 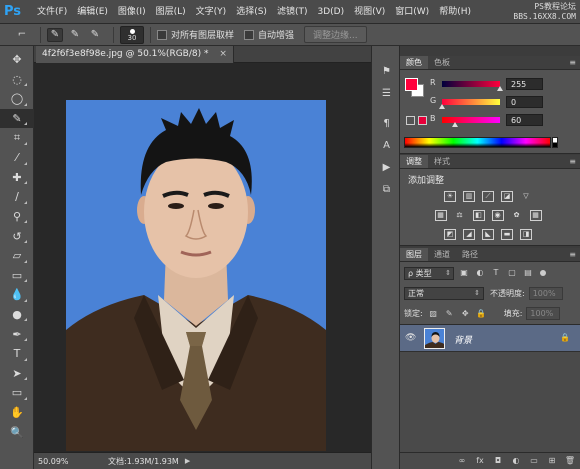 What do you see at coordinates (223, 54) in the screenshot?
I see `close-icon: ×` at bounding box center [223, 54].